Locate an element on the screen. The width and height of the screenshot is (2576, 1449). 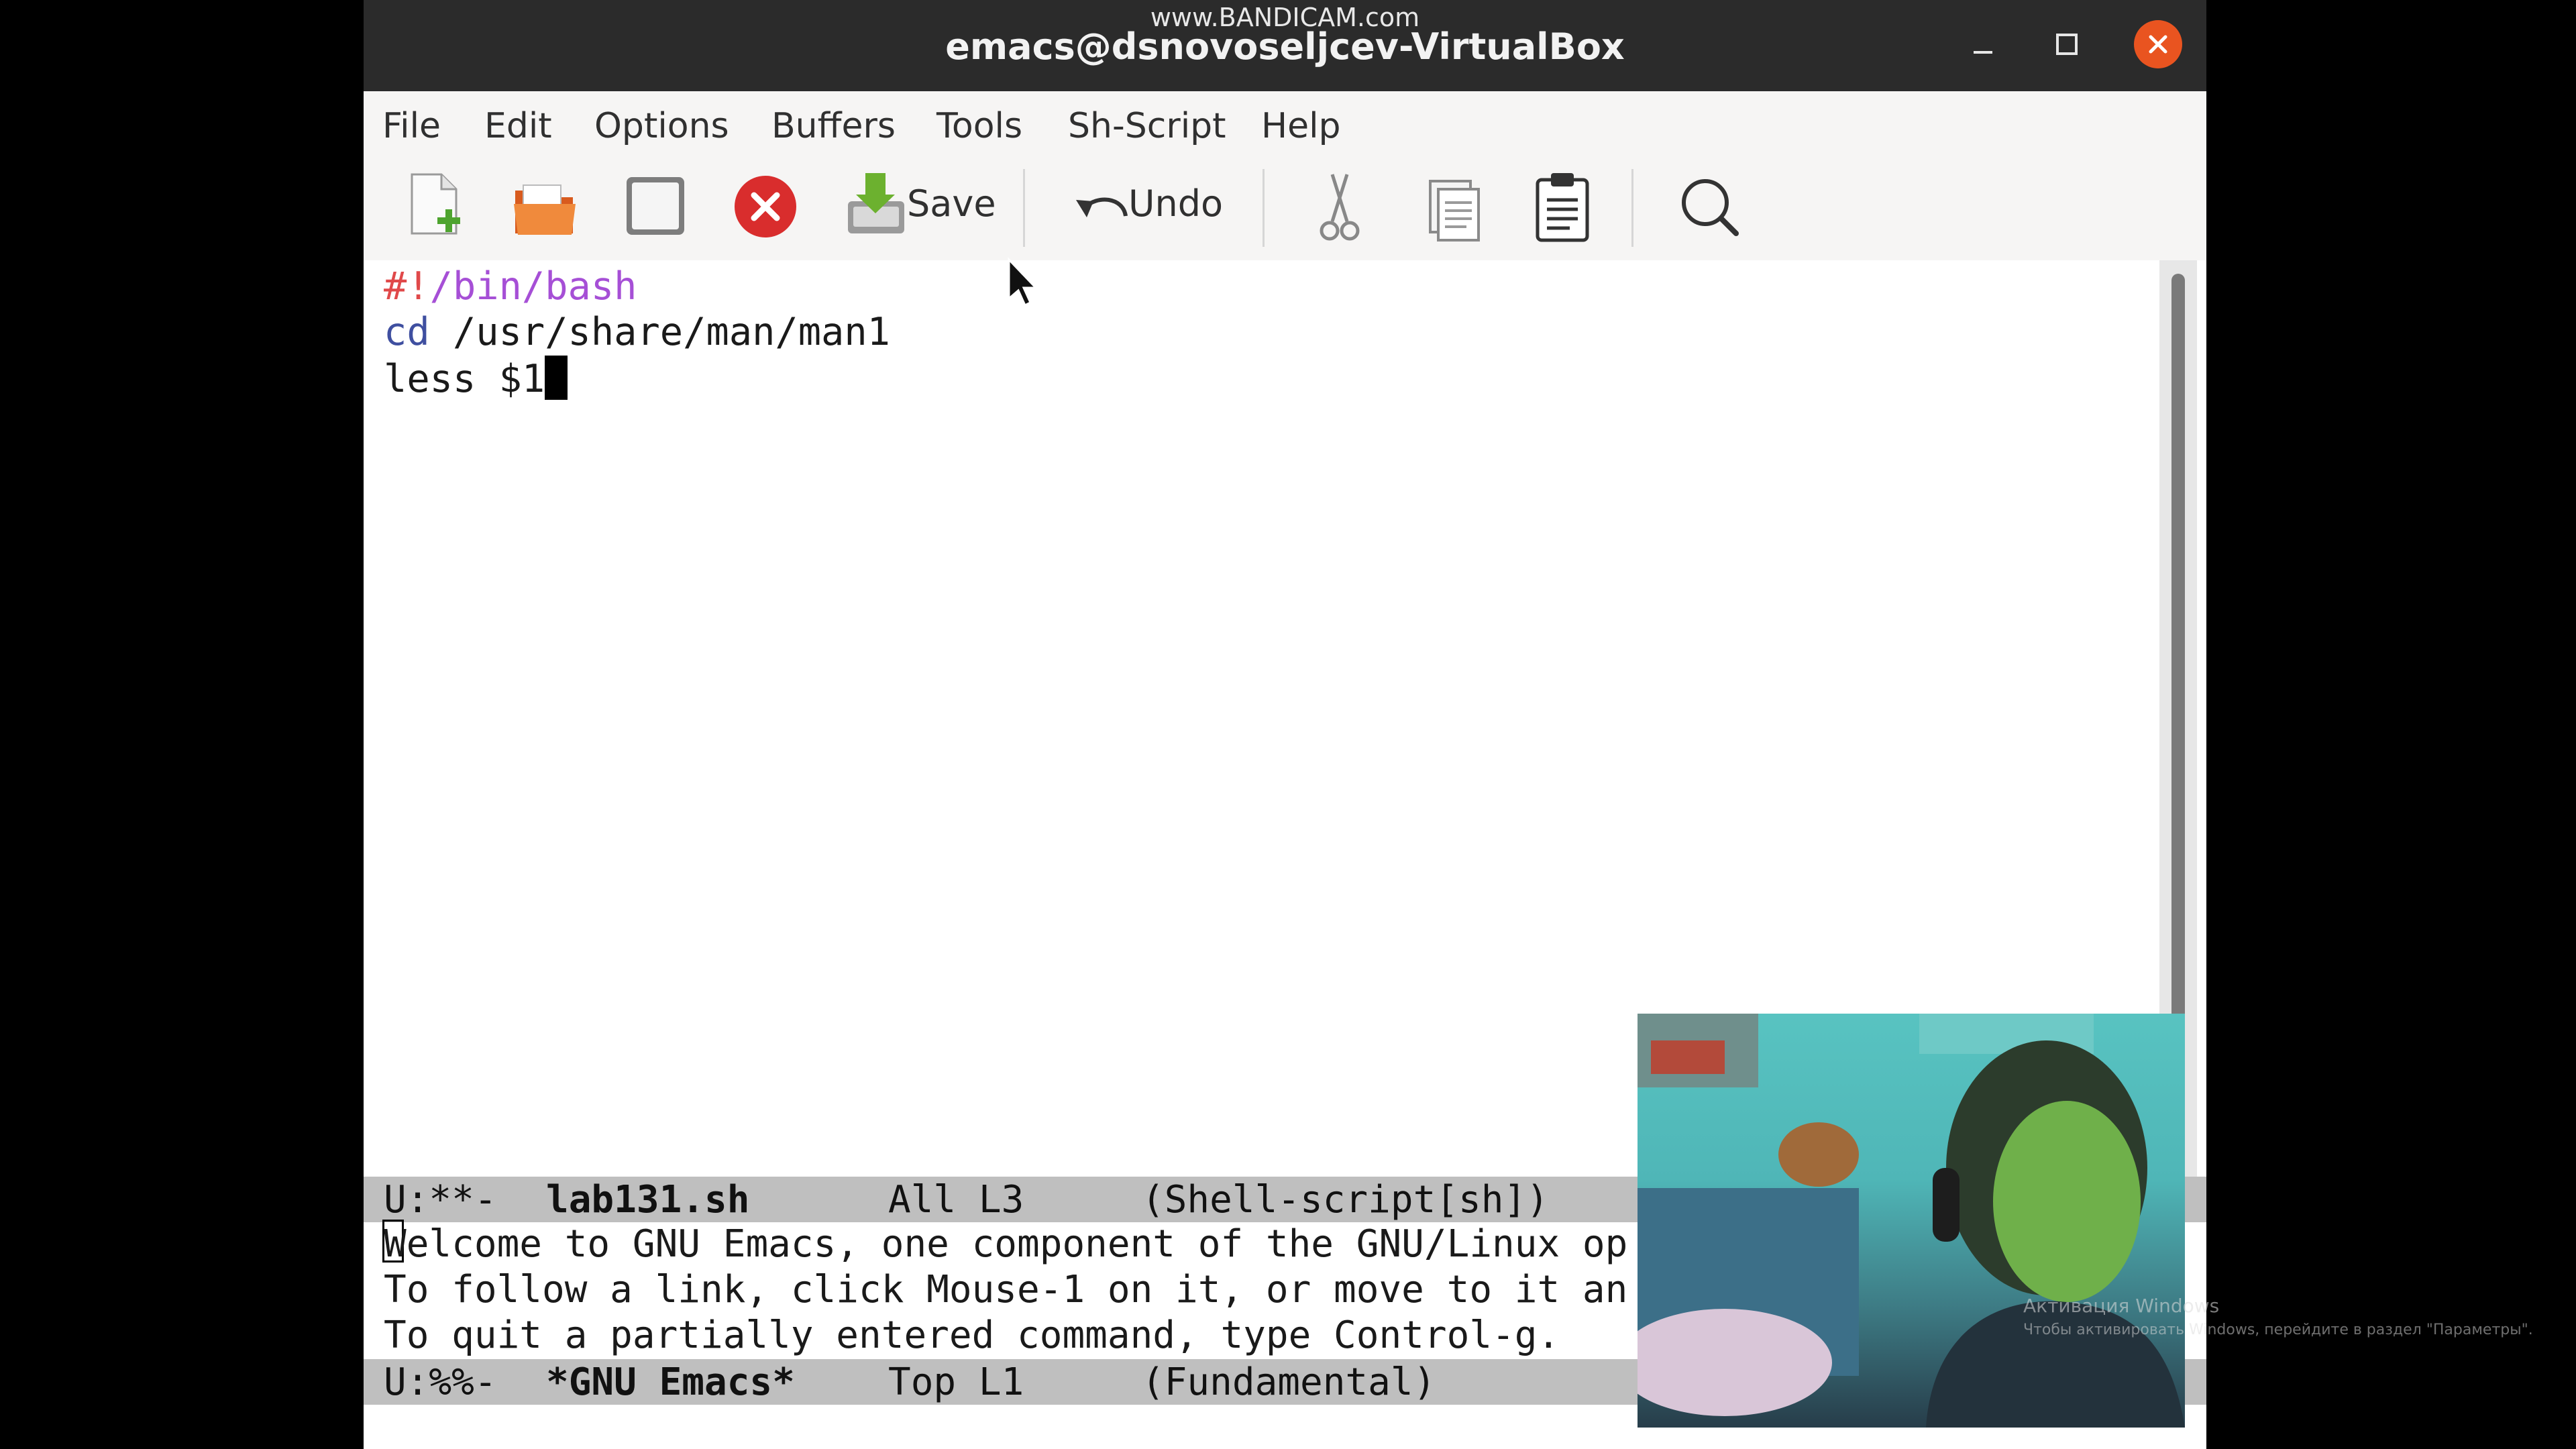
close-buffer-icon is located at coordinates (765, 206).